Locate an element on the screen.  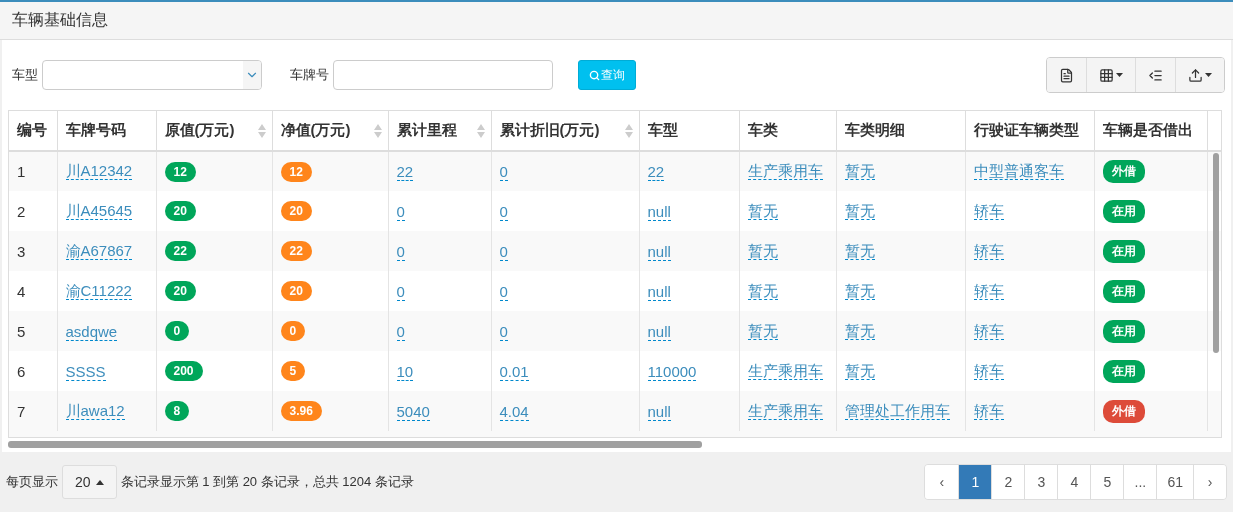
value-badge: 5 is located at coordinates (293, 371).